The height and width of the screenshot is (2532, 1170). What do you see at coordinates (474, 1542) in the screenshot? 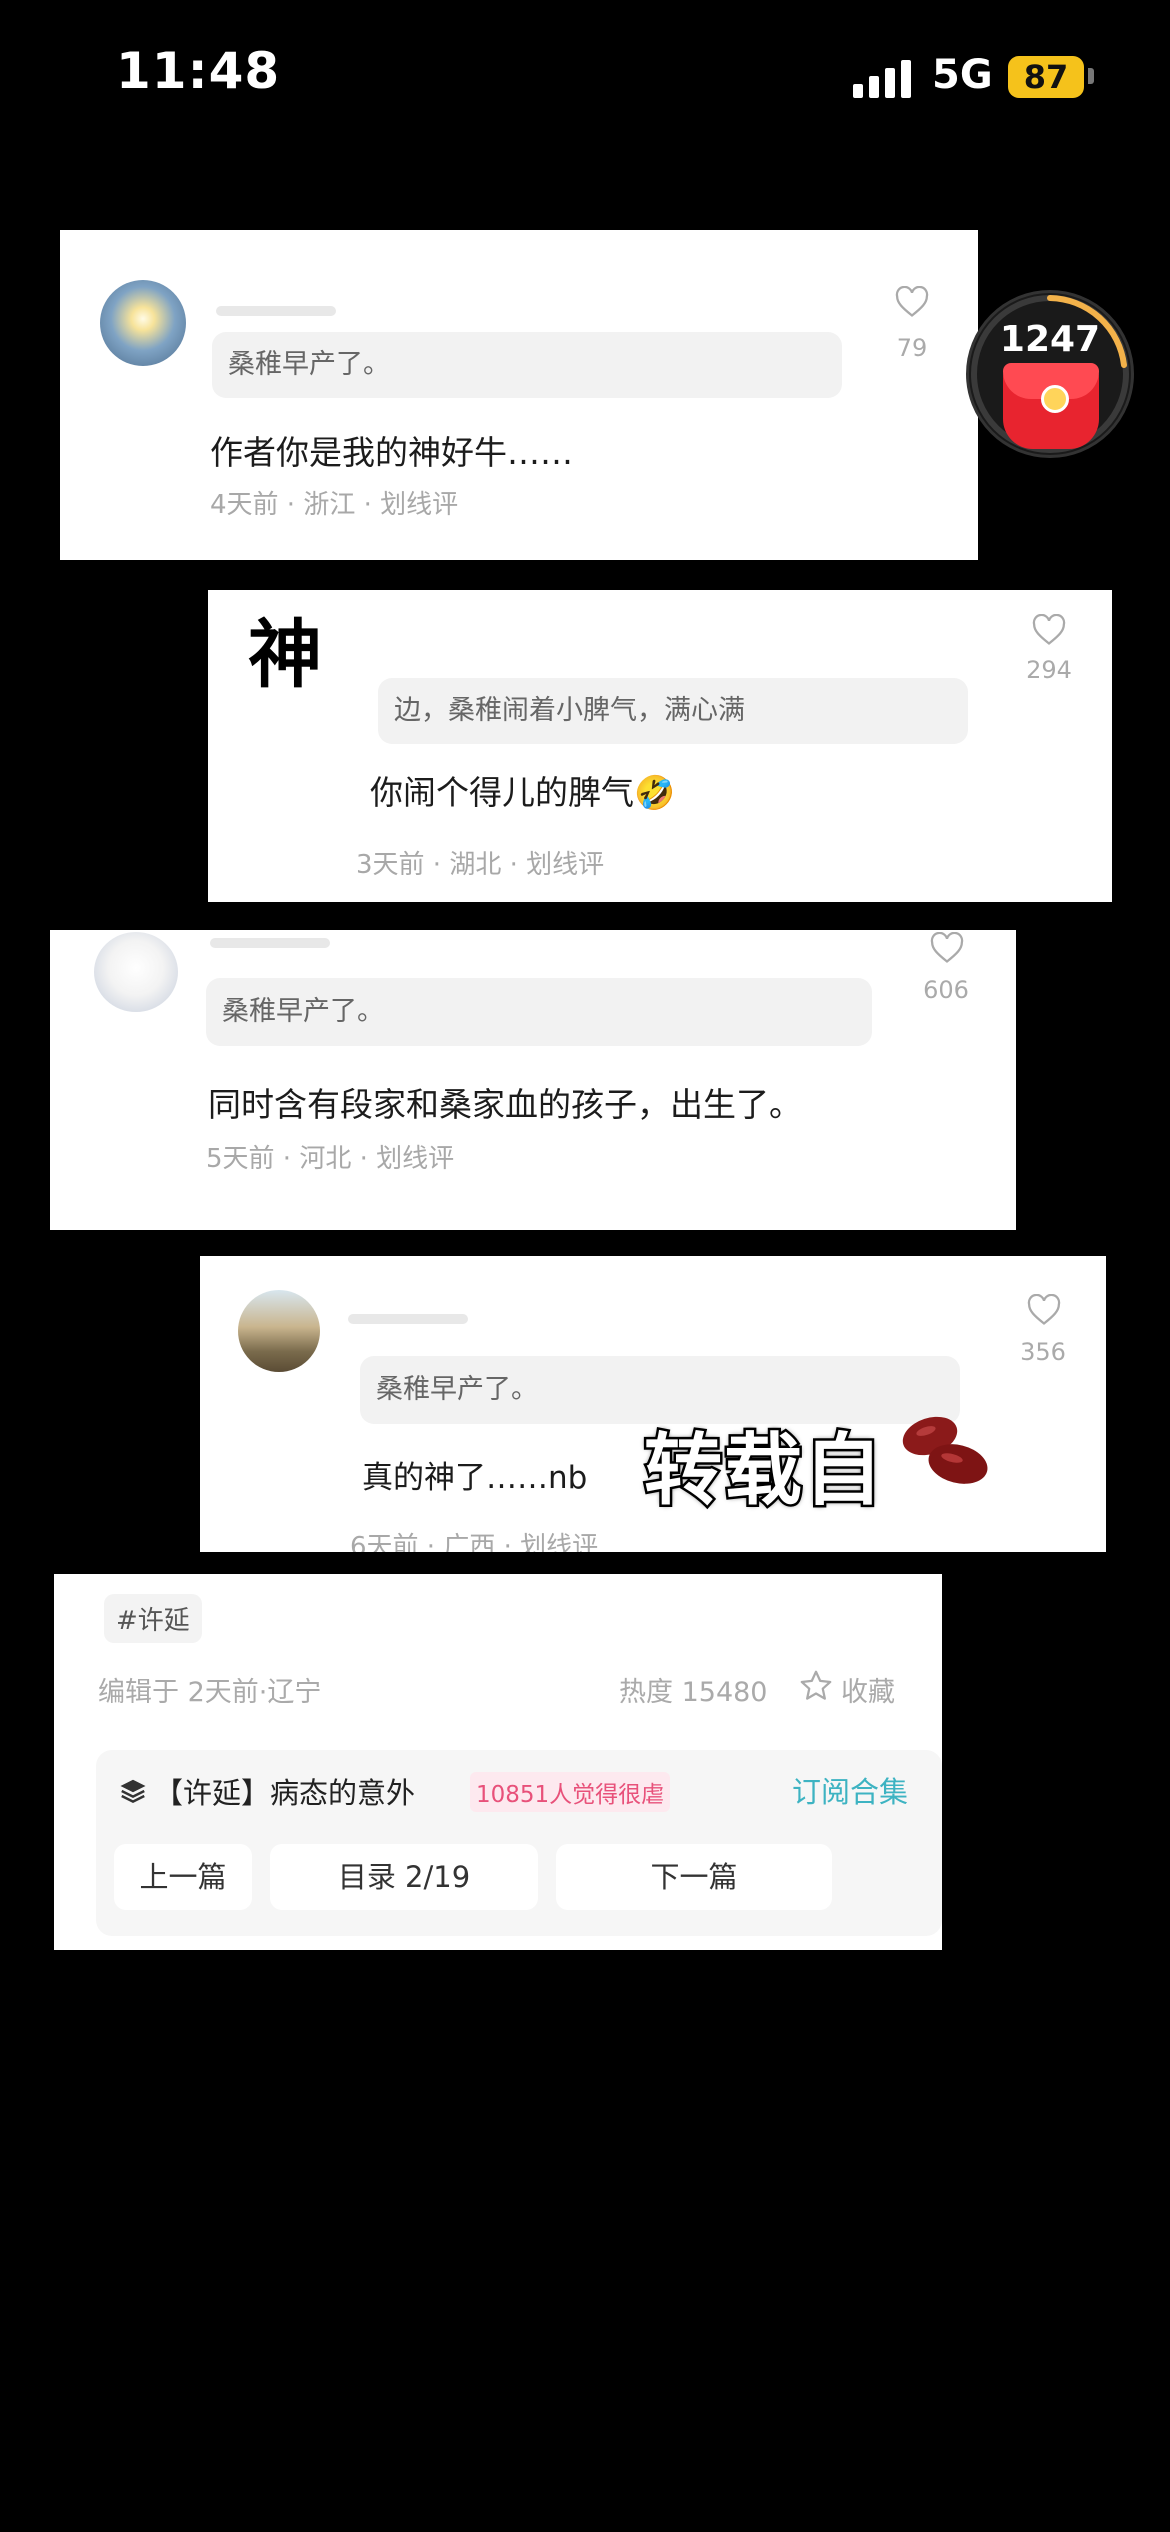
I see `comment-meta: 6天前 · 广西 · 划线评` at bounding box center [474, 1542].